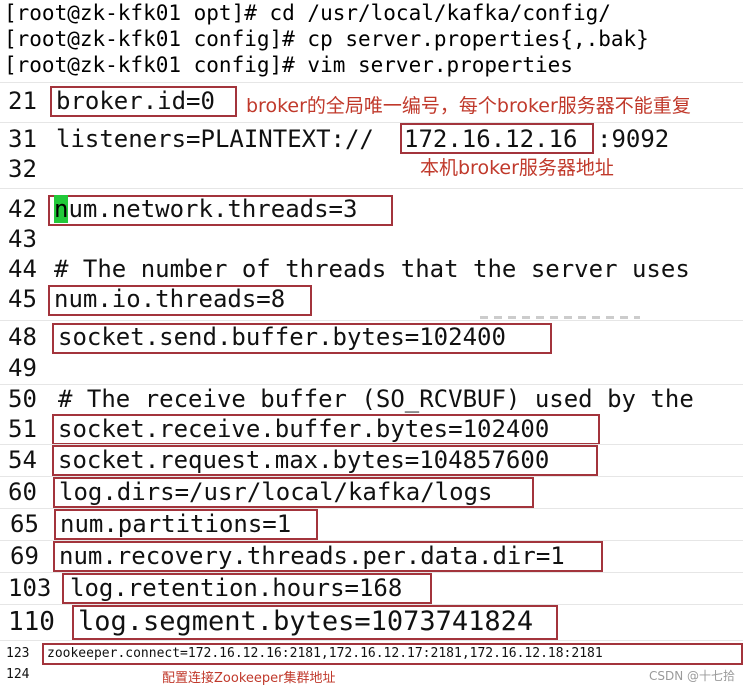 This screenshot has width=743, height=689. What do you see at coordinates (560, 317) in the screenshot?
I see `clipped-text-remnant` at bounding box center [560, 317].